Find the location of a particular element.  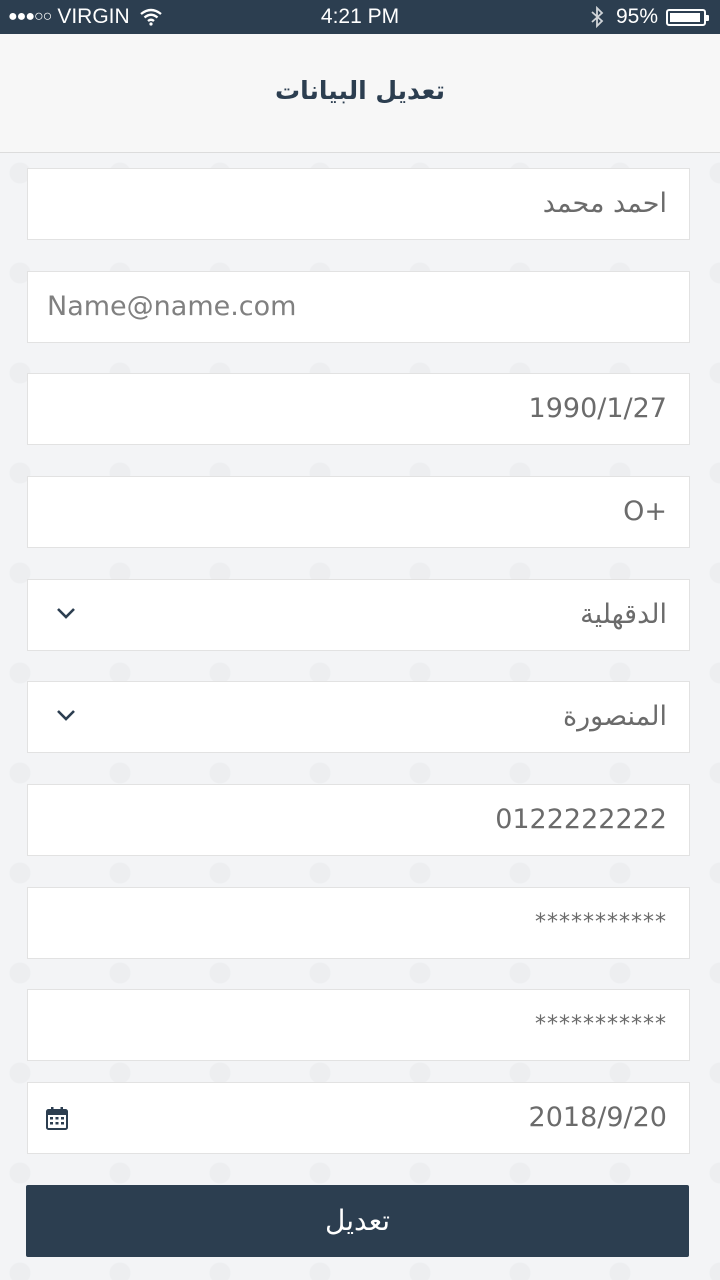

birth-date-value: 1990/1/27 is located at coordinates (597, 408).